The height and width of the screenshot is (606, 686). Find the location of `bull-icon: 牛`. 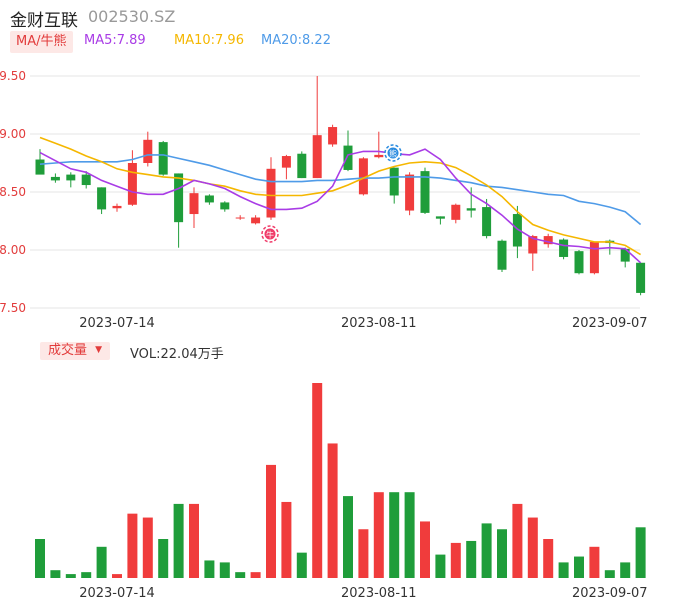

bull-icon: 牛 is located at coordinates (270, 234).